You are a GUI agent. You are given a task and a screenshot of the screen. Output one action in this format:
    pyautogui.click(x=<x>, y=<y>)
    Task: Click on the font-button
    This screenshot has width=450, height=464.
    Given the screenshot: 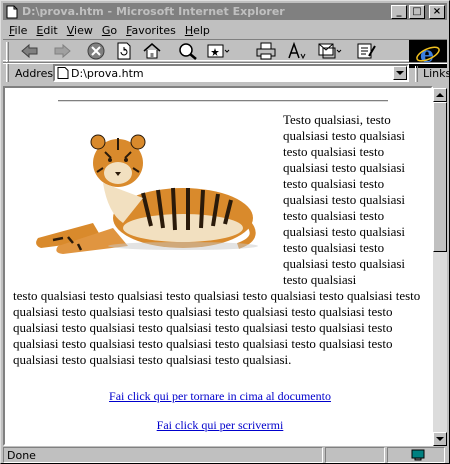 What is the action you would take?
    pyautogui.click(x=298, y=51)
    